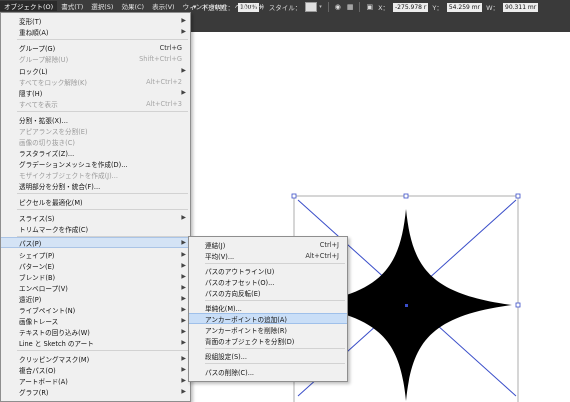  I want to click on menu-help: ヘルプ(H), so click(249, 6).